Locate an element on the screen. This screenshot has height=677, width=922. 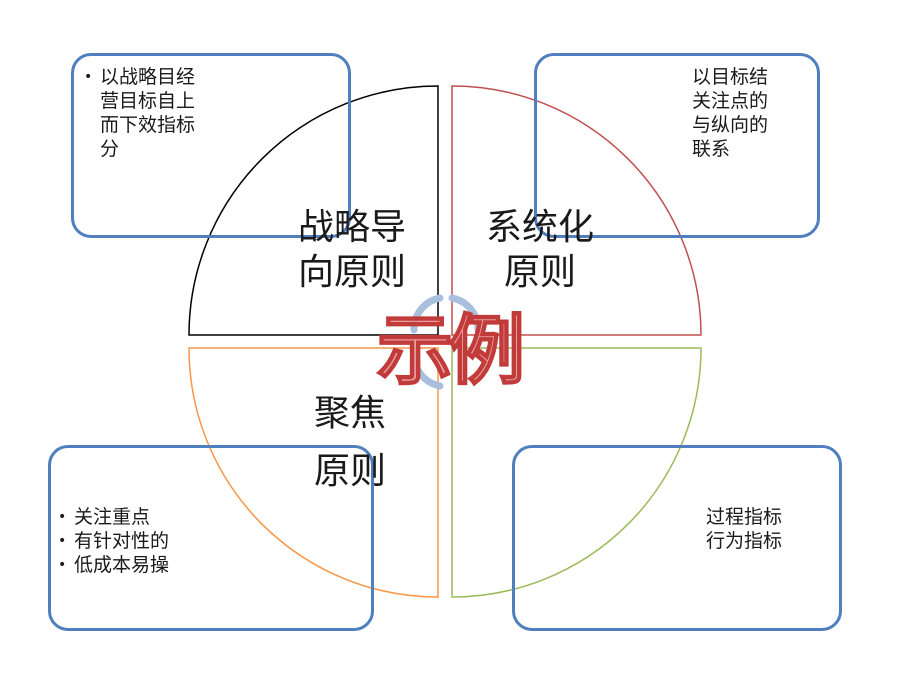
bottom-left-bullet-list: 关注重点 有针对性的 低成本易操 is located at coordinates (138, 541).